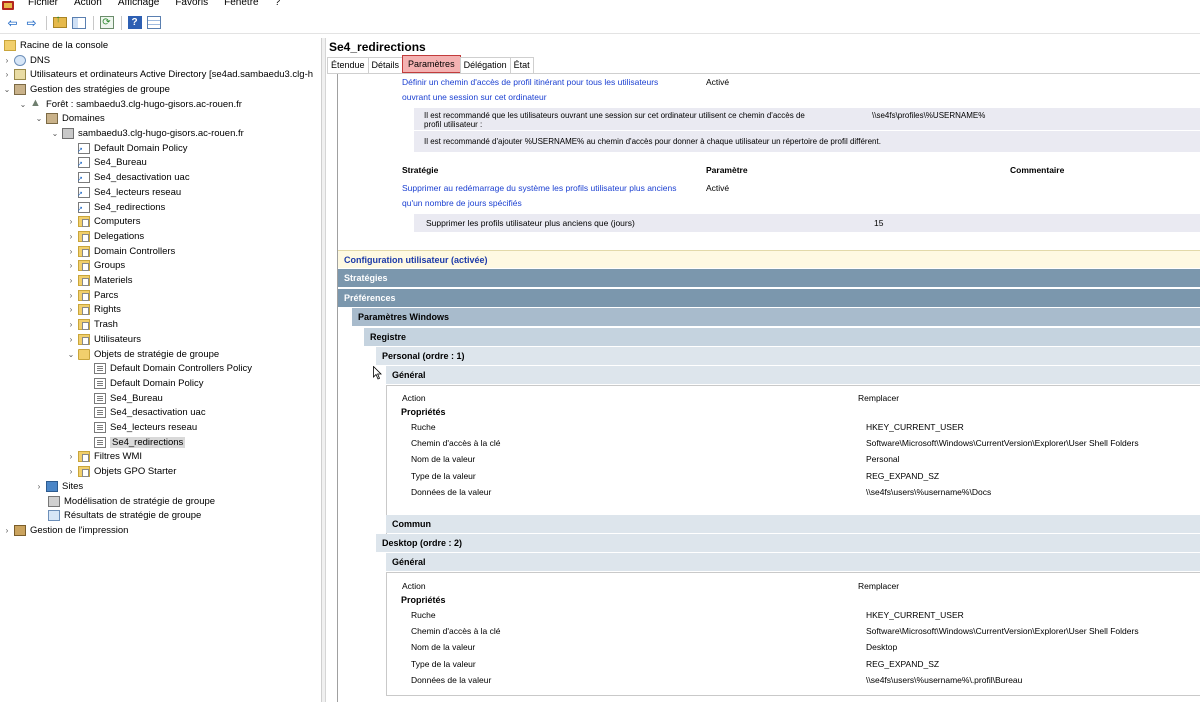 The image size is (1200, 702). I want to click on back-arrow-icon: ⇦, so click(12, 22).